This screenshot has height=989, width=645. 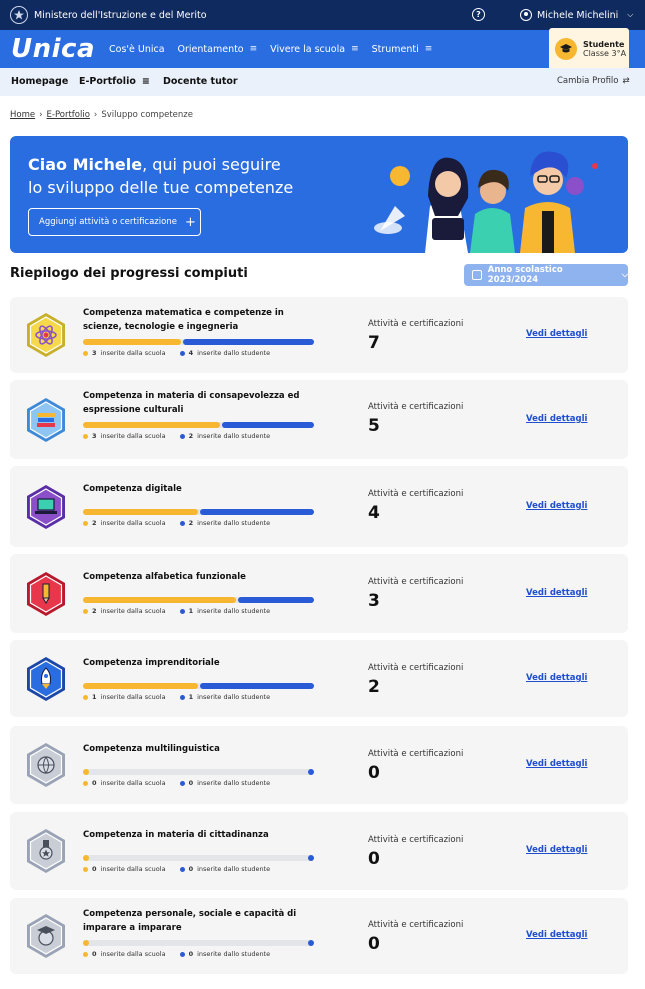 I want to click on school-year-select: Anno scolastico 2023/2024 ⌵, so click(x=546, y=275).